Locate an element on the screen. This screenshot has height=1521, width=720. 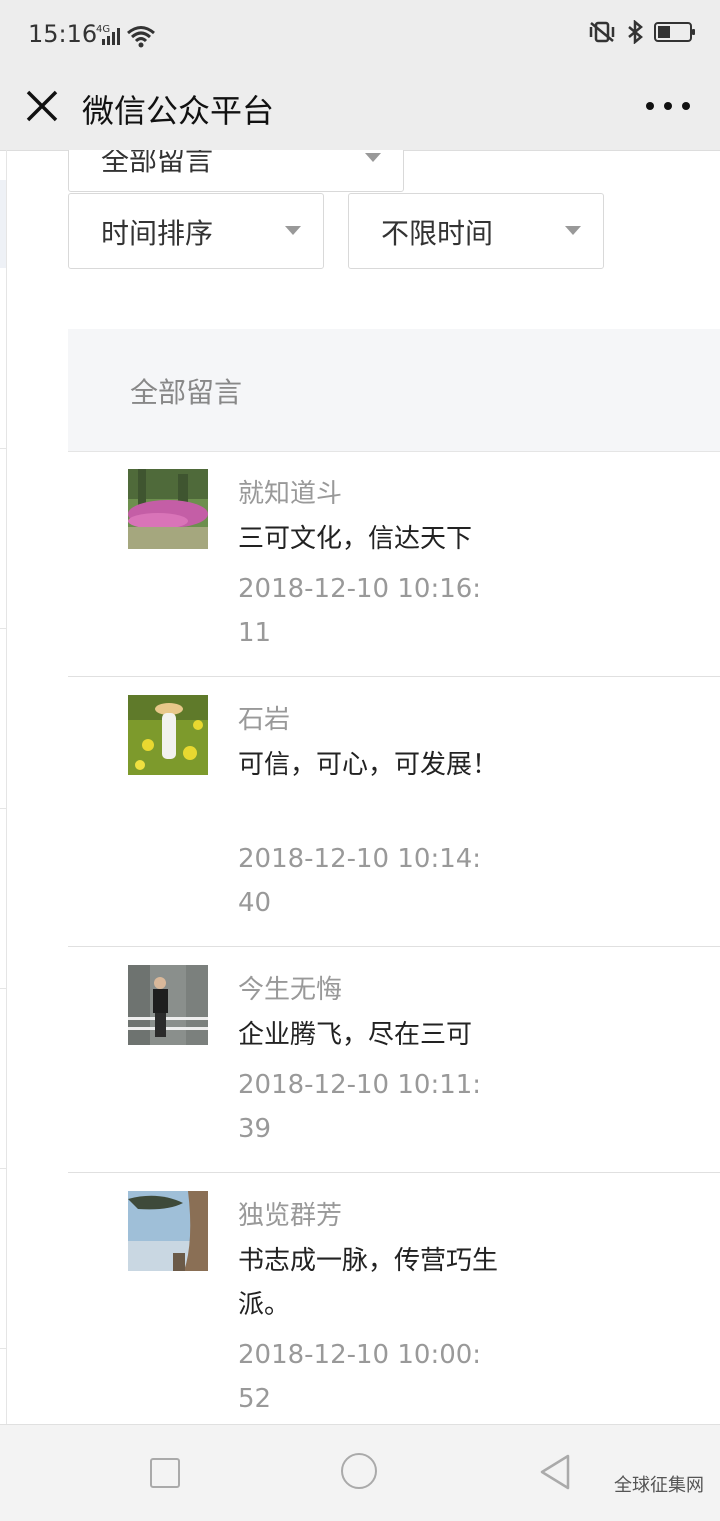
close-button is located at coordinates (42, 106).